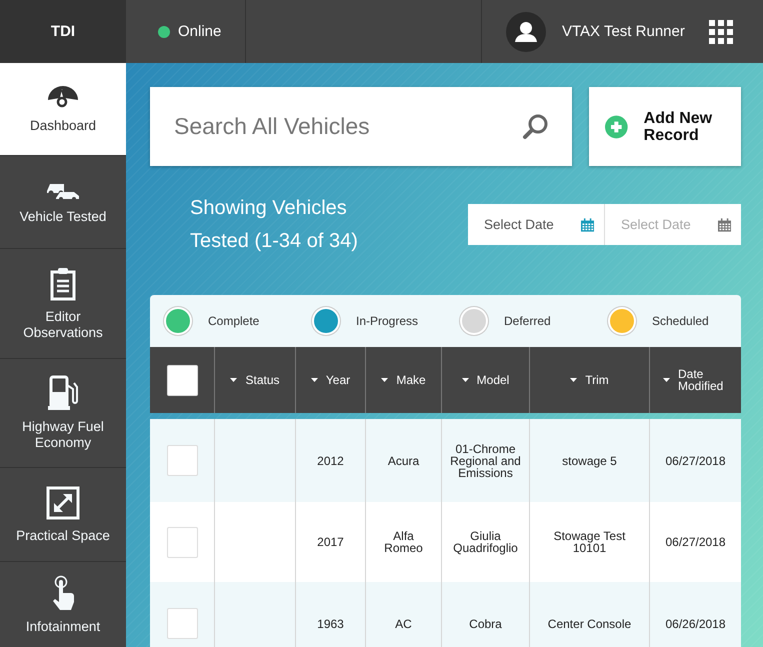 This screenshot has height=647, width=763. I want to click on sidebar-item: Infotainment, so click(63, 604).